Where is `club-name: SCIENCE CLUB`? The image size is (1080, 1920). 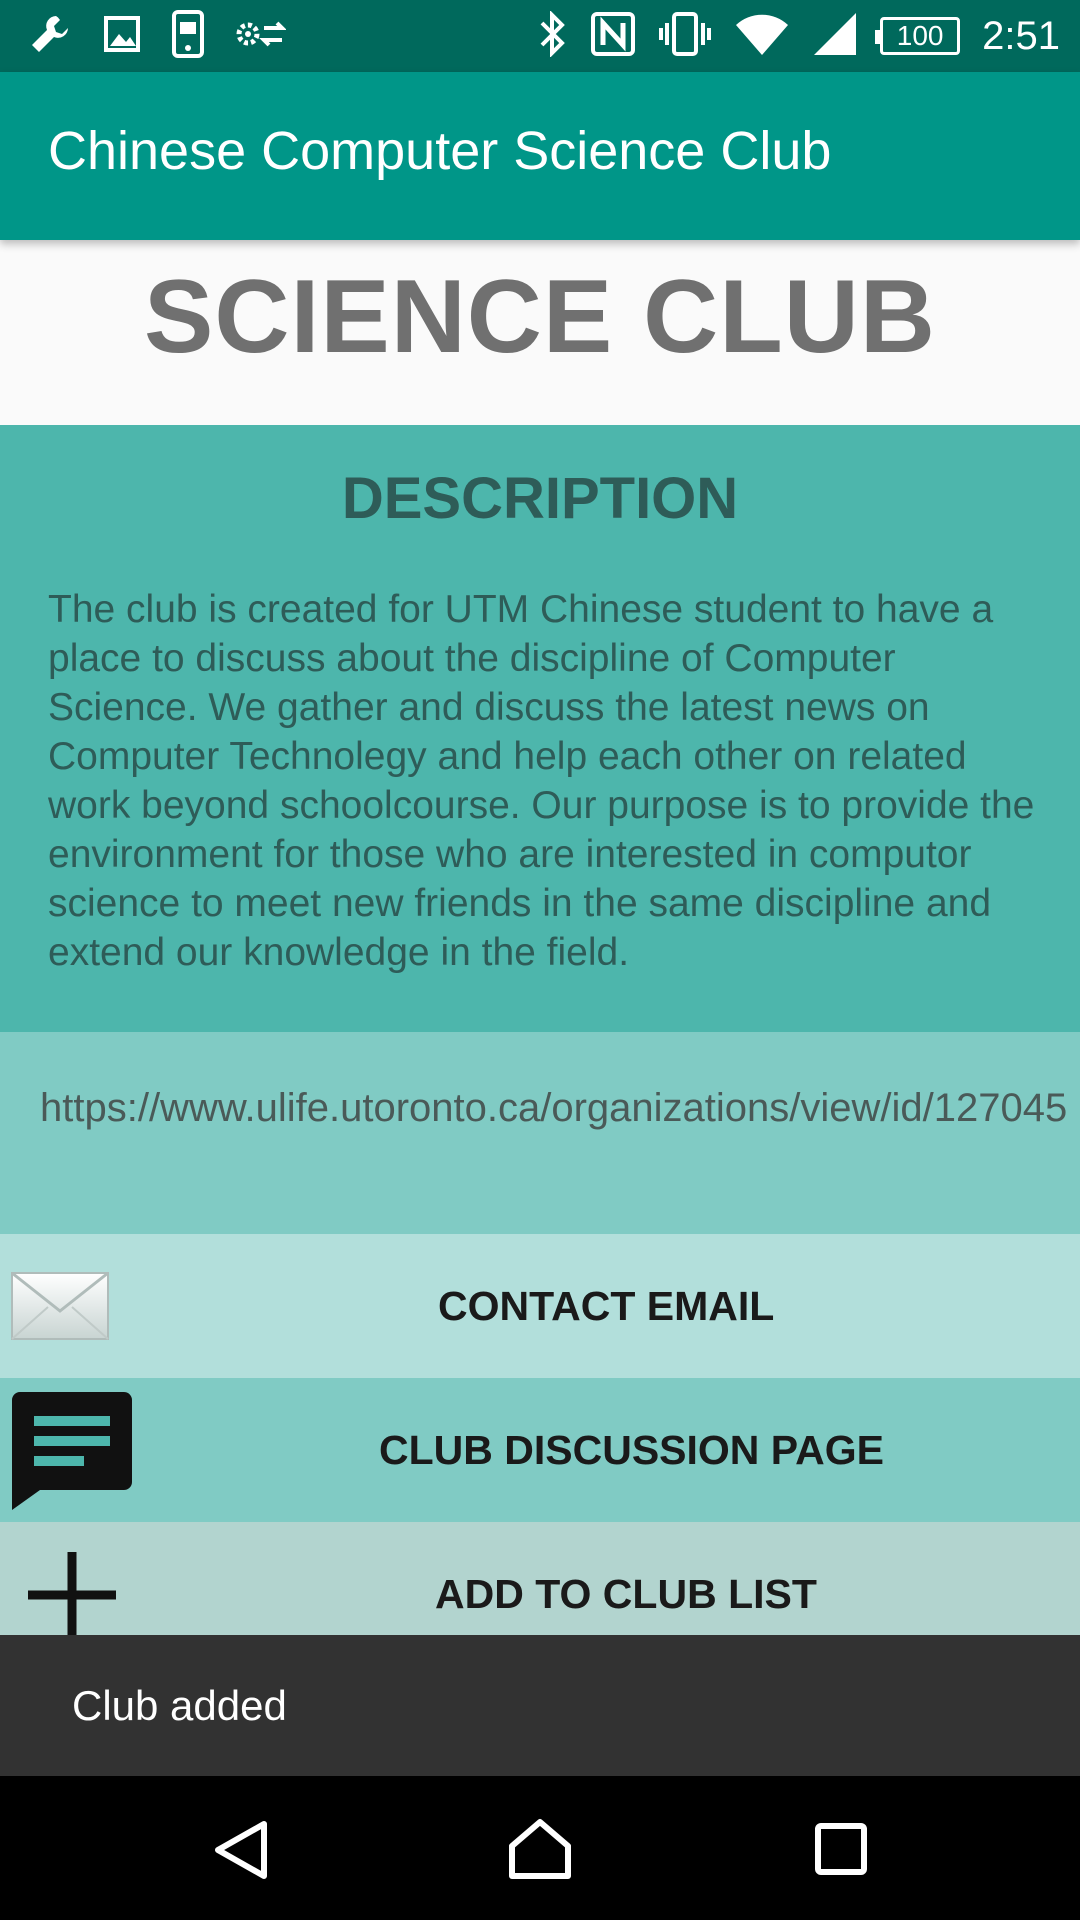 club-name: SCIENCE CLUB is located at coordinates (540, 317).